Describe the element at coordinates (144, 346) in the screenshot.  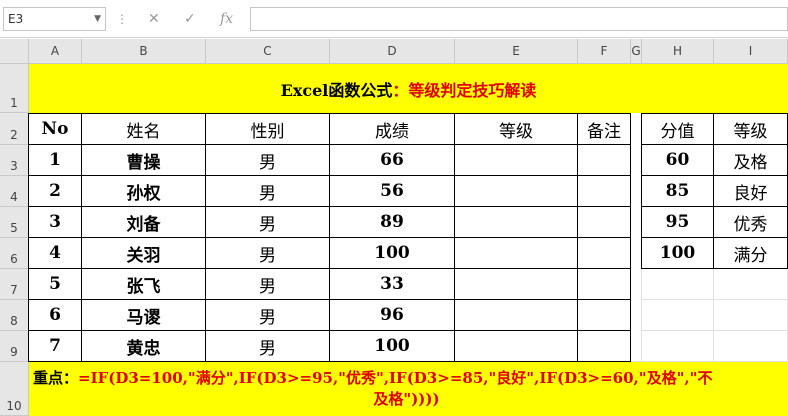
I see `name-cell: 黄忠` at that location.